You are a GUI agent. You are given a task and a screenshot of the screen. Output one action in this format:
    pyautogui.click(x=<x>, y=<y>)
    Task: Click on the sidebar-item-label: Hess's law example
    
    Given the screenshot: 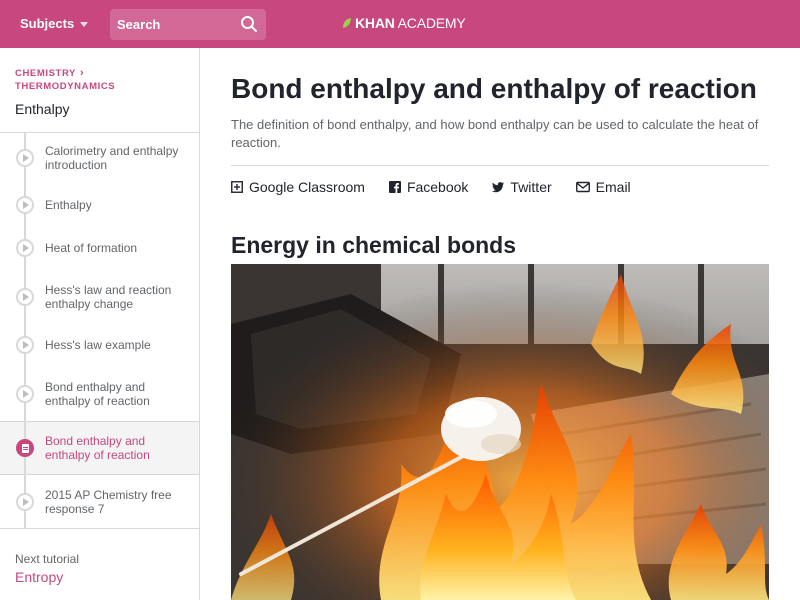 What is the action you would take?
    pyautogui.click(x=98, y=345)
    